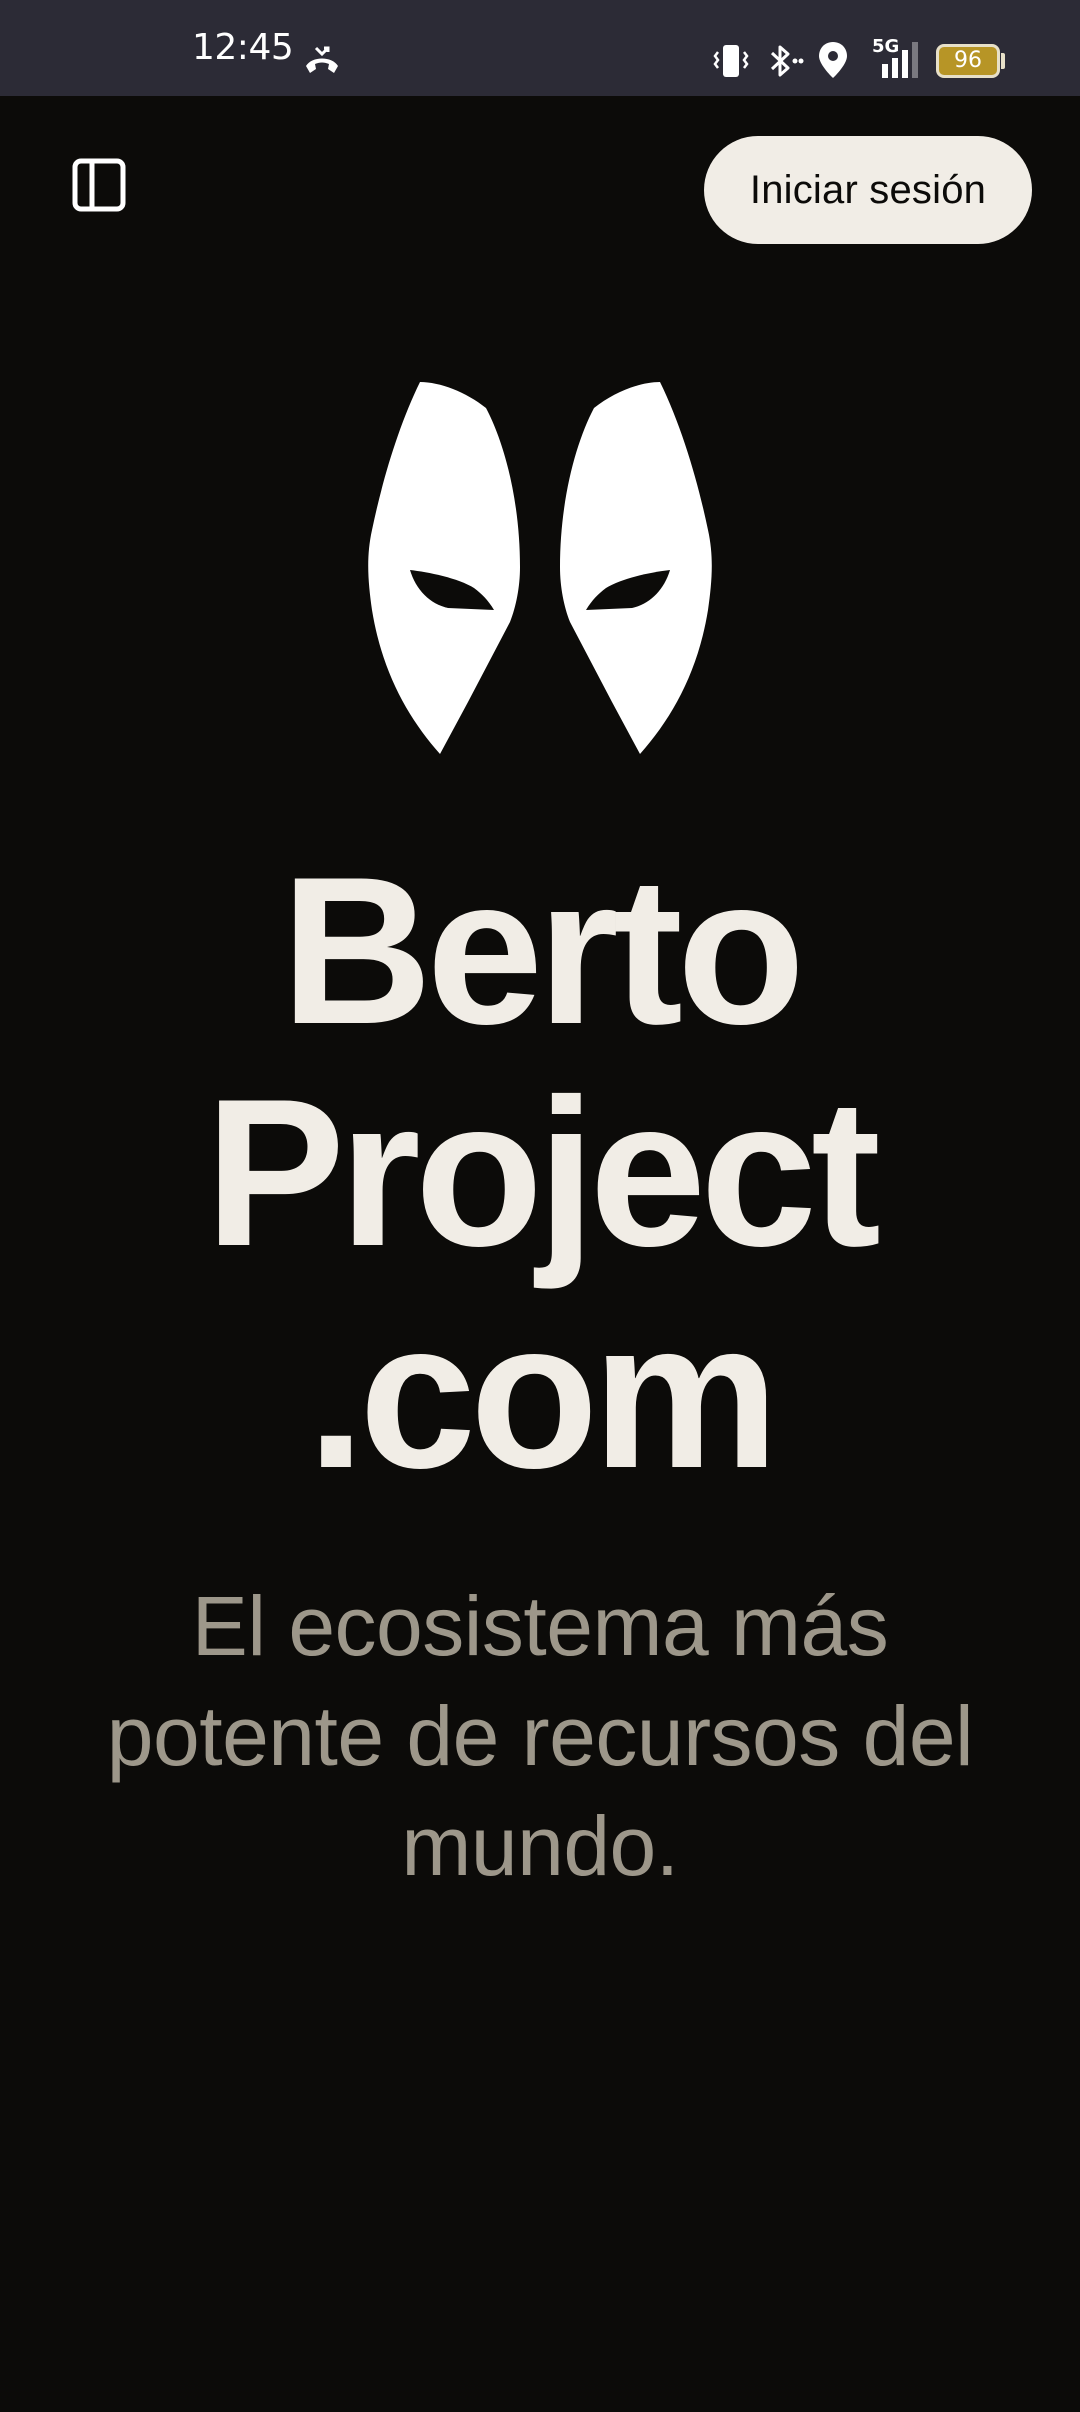  What do you see at coordinates (540, 568) in the screenshot?
I see `mask-eyes-logo` at bounding box center [540, 568].